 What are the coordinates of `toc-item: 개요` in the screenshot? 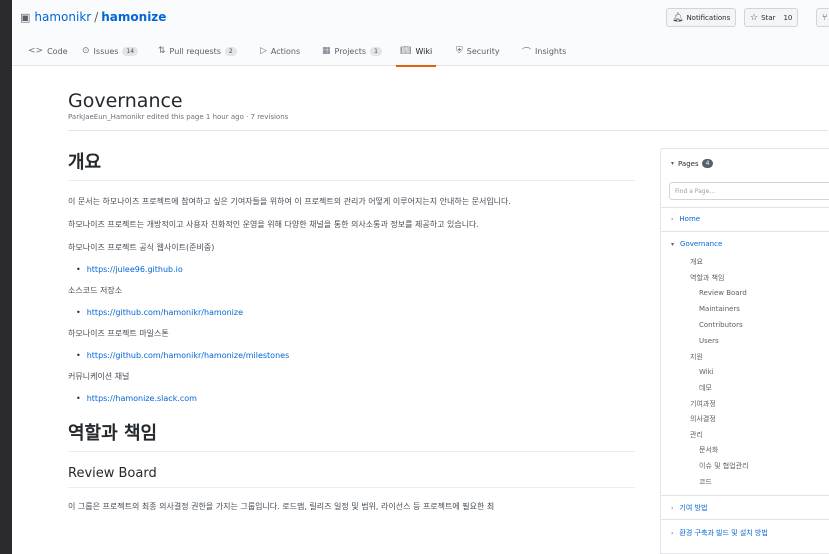 It's located at (696, 262).